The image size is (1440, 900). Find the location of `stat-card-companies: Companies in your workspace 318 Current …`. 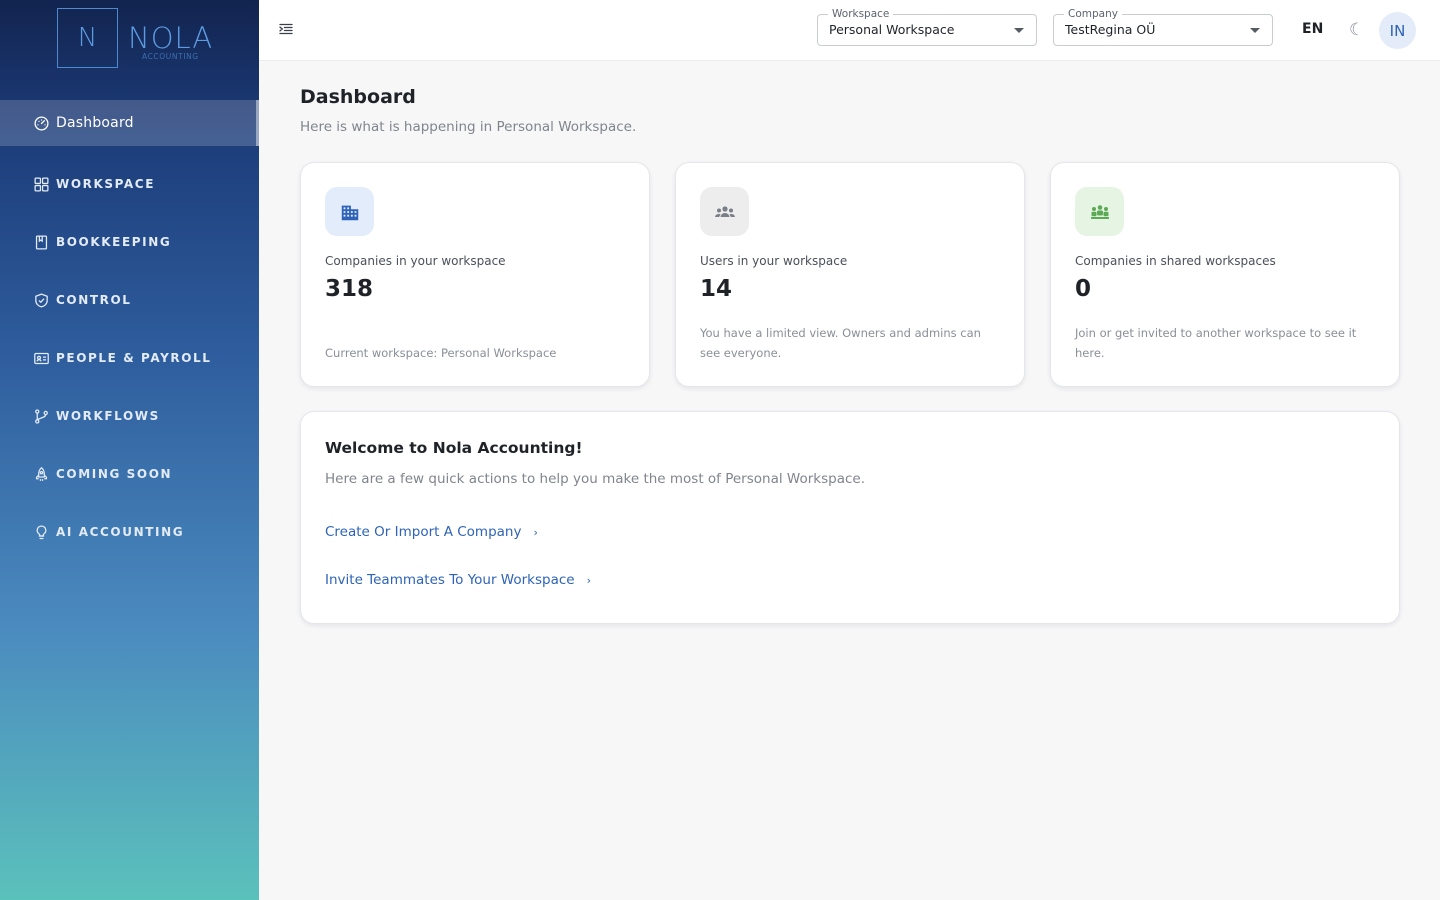

stat-card-companies: Companies in your workspace 318 Current … is located at coordinates (475, 274).